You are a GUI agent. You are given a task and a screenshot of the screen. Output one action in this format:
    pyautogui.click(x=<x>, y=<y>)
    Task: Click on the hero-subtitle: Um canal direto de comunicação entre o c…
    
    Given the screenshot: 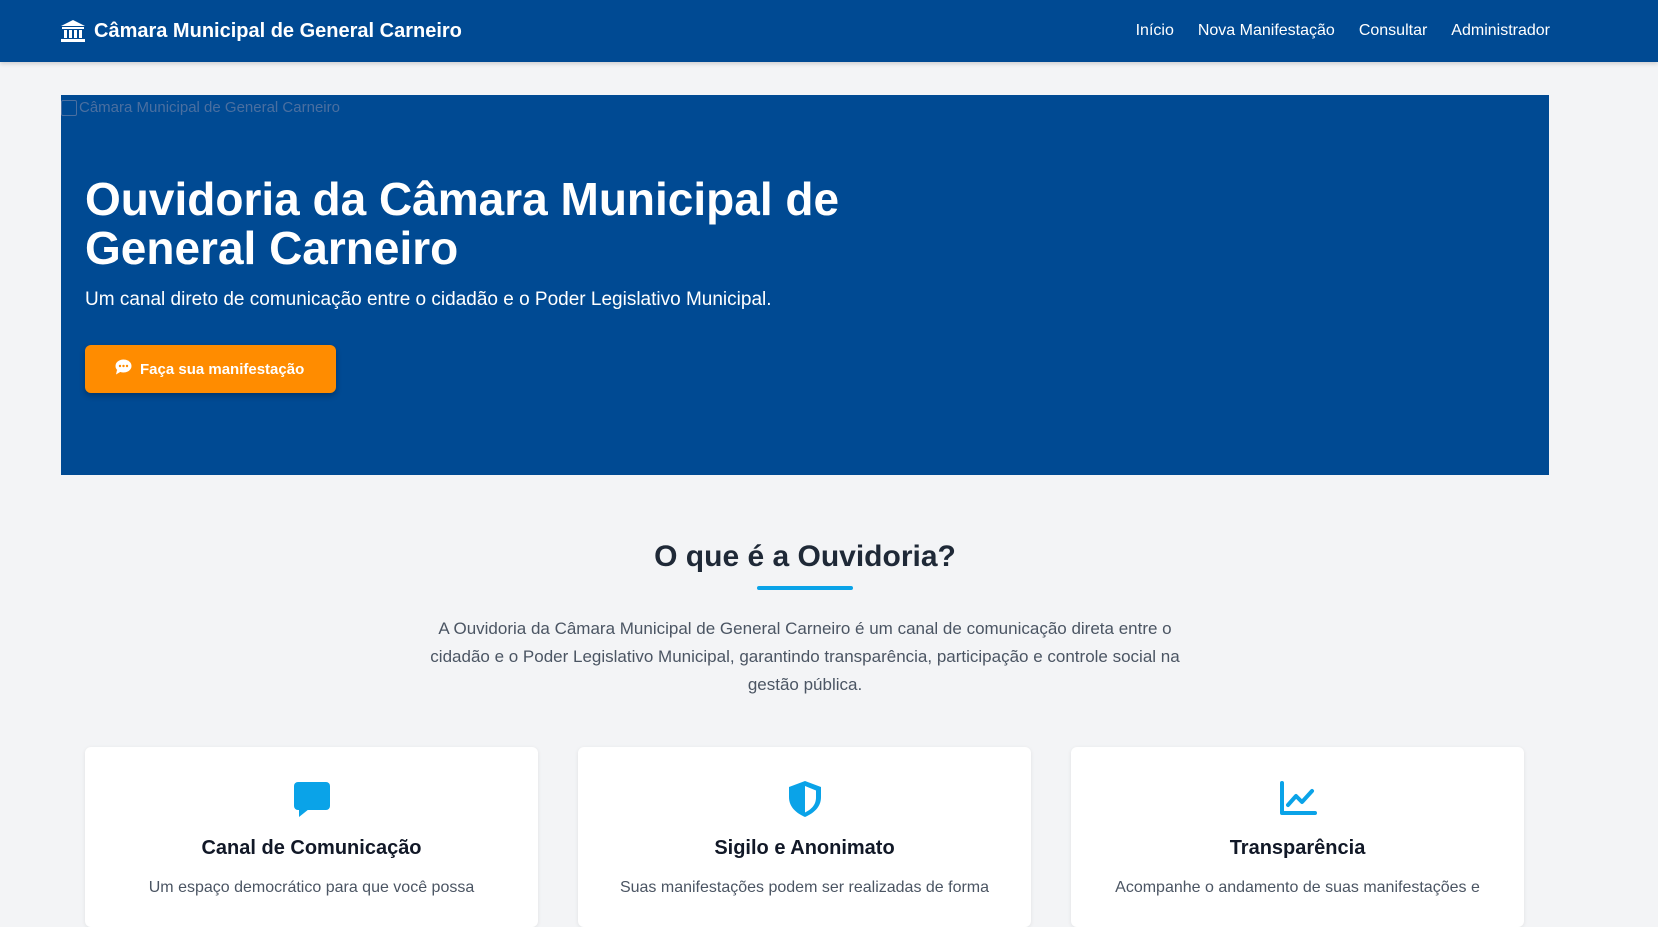 What is the action you would take?
    pyautogui.click(x=428, y=299)
    